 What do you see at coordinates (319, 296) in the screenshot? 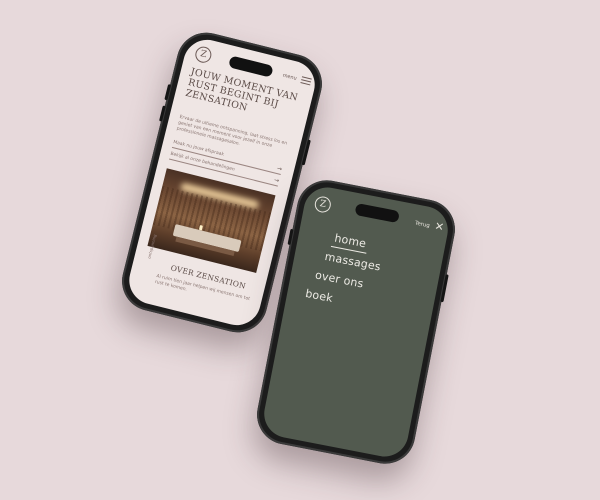
I see `nav-item-boek: boek` at bounding box center [319, 296].